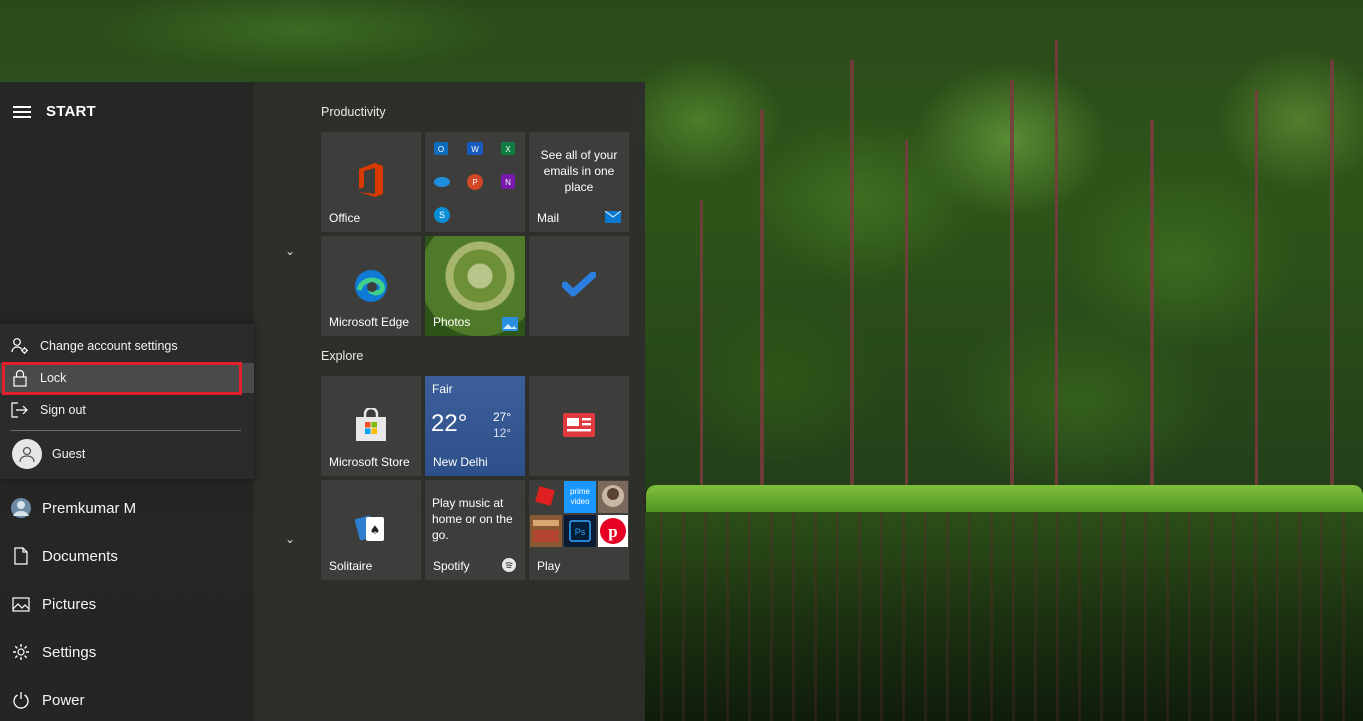 The image size is (1363, 721). What do you see at coordinates (89, 508) in the screenshot?
I see `rail-item-user-label: Premkumar M` at bounding box center [89, 508].